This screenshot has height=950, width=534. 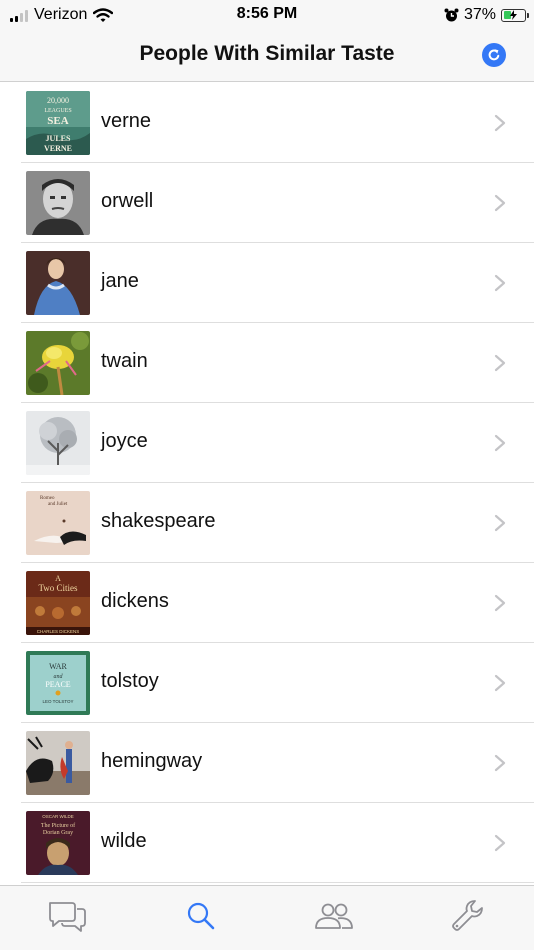 I want to click on svg-text: VERNE, so click(x=58, y=148).